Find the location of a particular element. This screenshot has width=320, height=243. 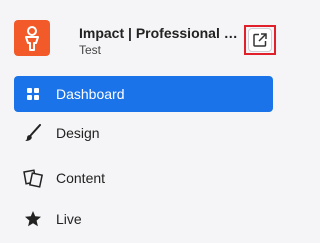

nav-label-content: Content is located at coordinates (81, 178).